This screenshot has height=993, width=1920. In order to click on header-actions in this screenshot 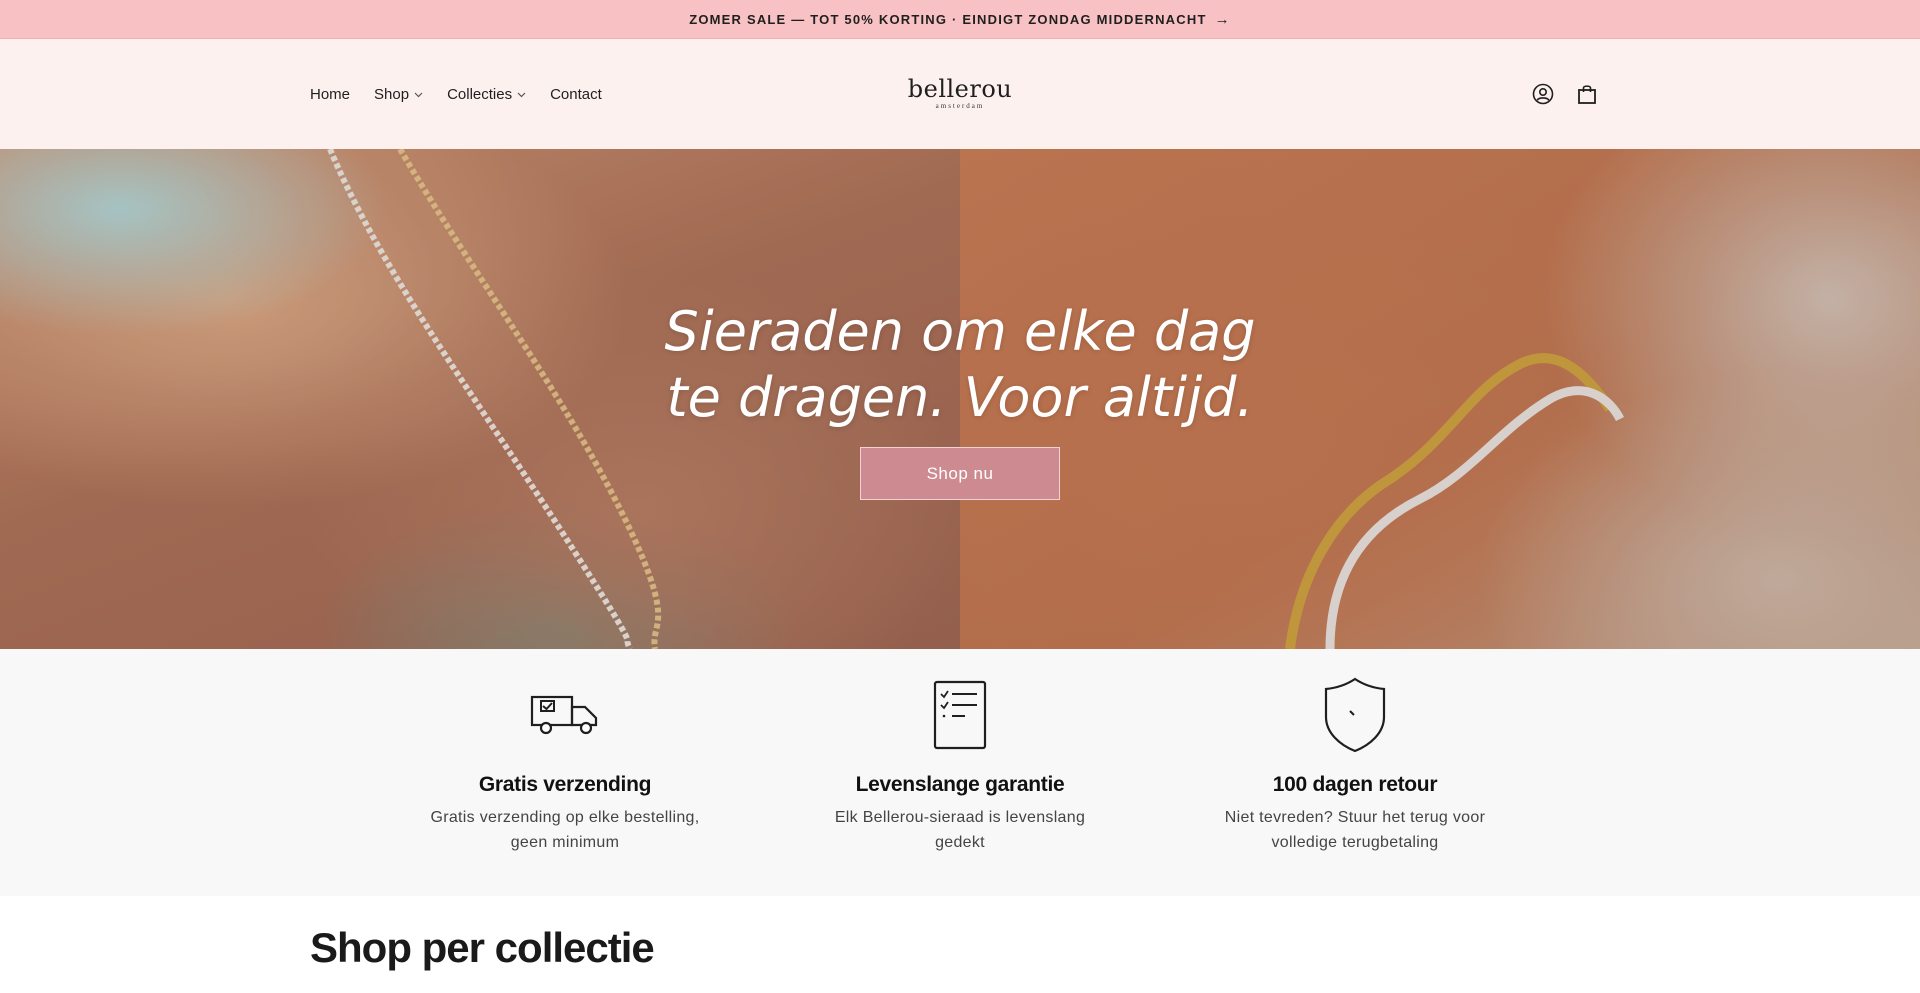, I will do `click(1565, 94)`.